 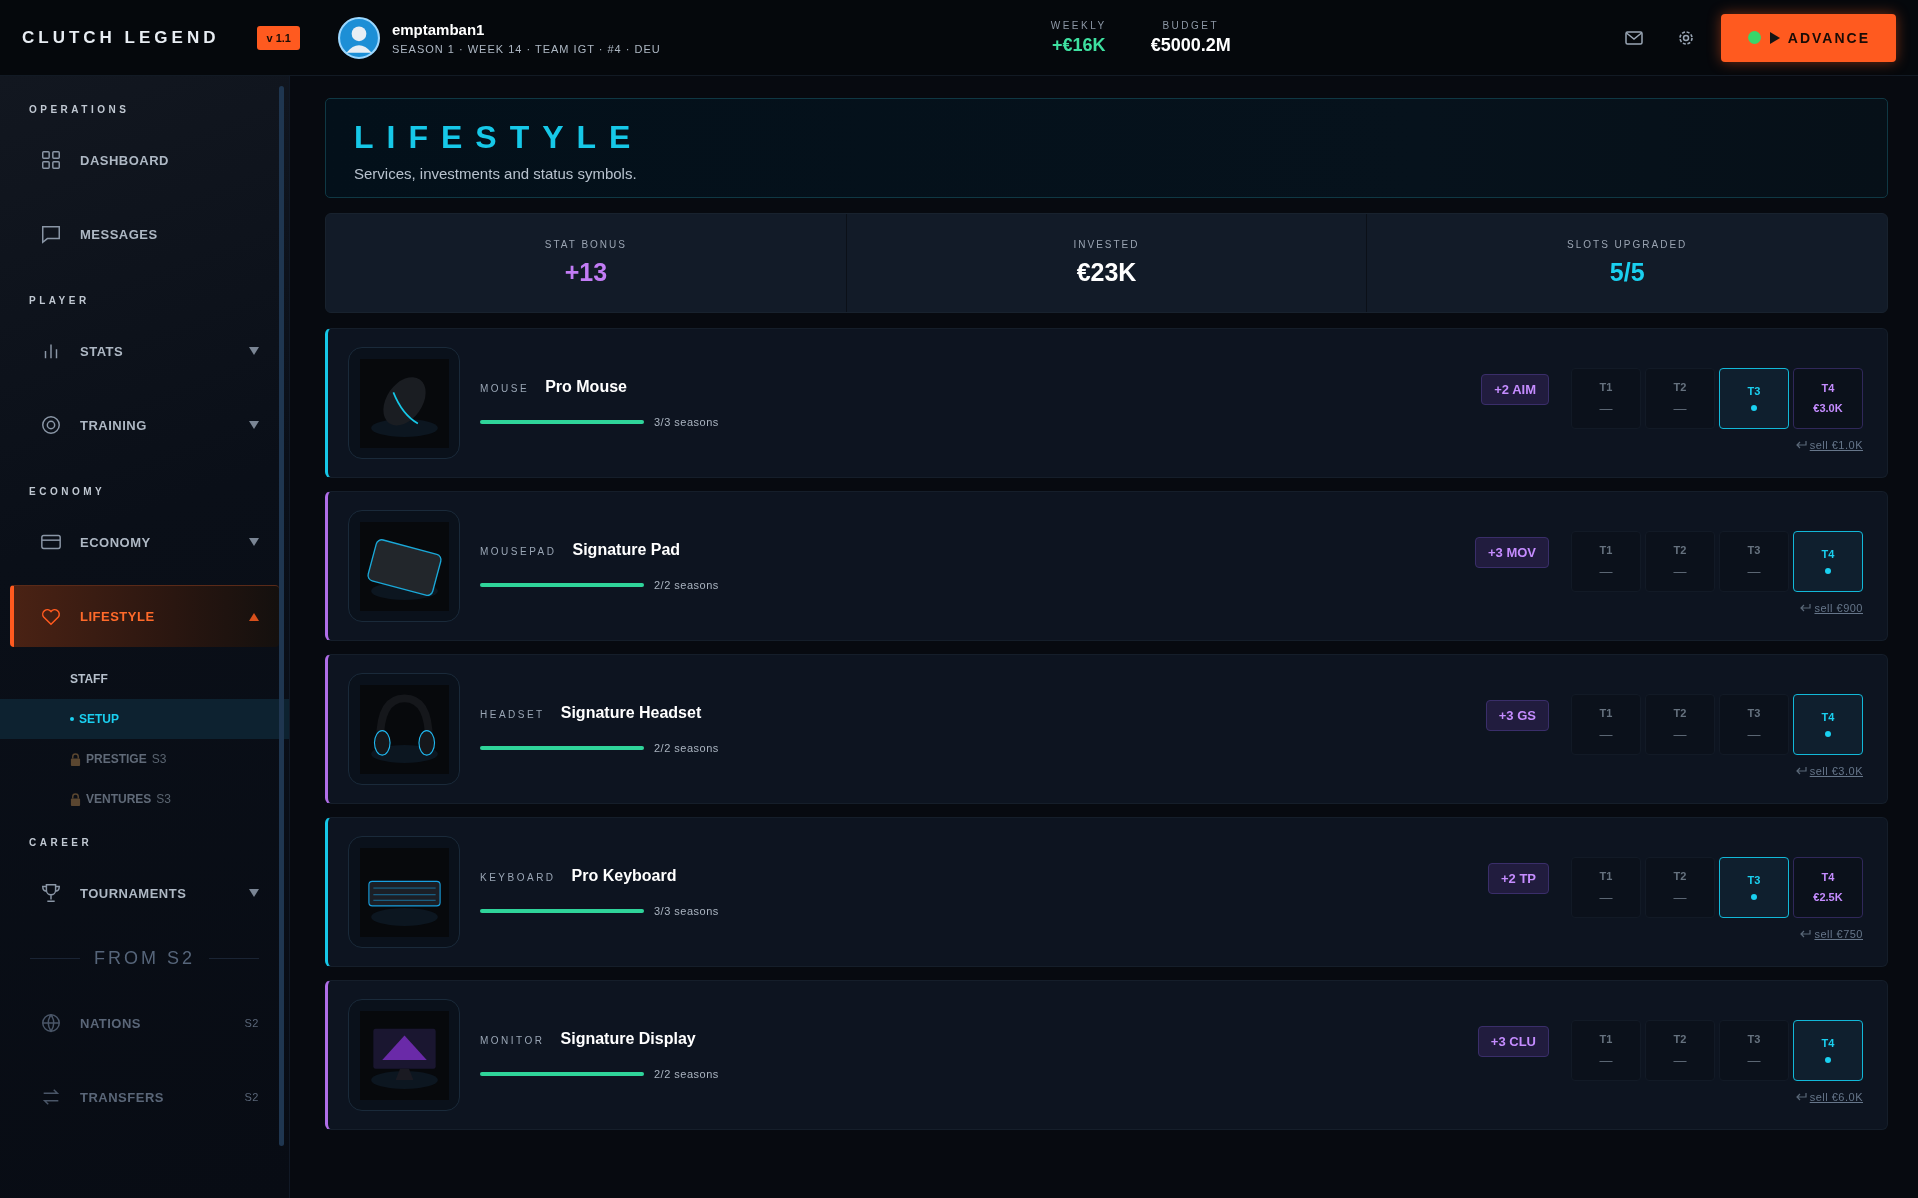 What do you see at coordinates (1828, 408) in the screenshot?
I see `tier-value: €3.0K` at bounding box center [1828, 408].